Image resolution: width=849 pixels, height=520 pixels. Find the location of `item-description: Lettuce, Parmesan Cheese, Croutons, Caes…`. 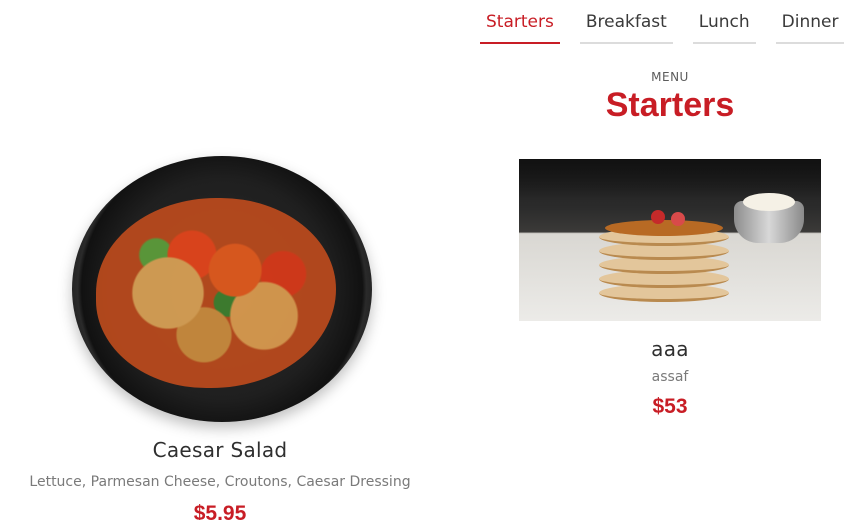

item-description: Lettuce, Parmesan Cheese, Croutons, Caes… is located at coordinates (220, 482).